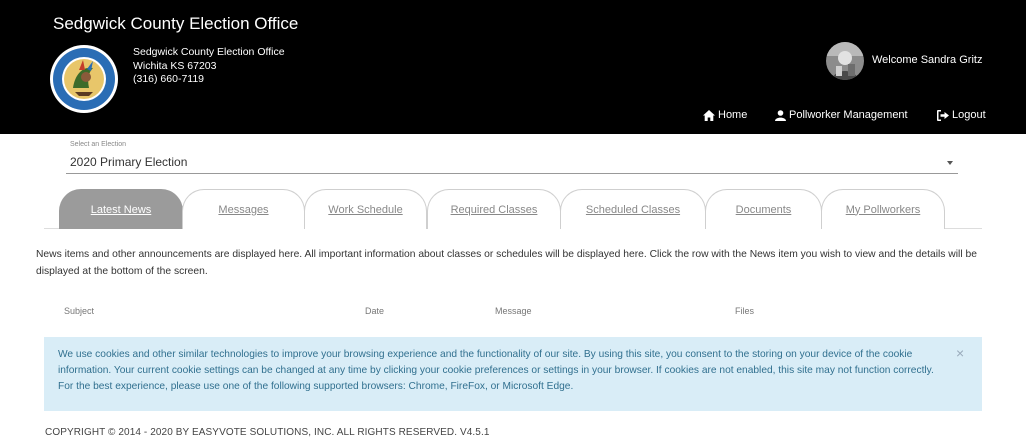  I want to click on election-select, so click(512, 156).